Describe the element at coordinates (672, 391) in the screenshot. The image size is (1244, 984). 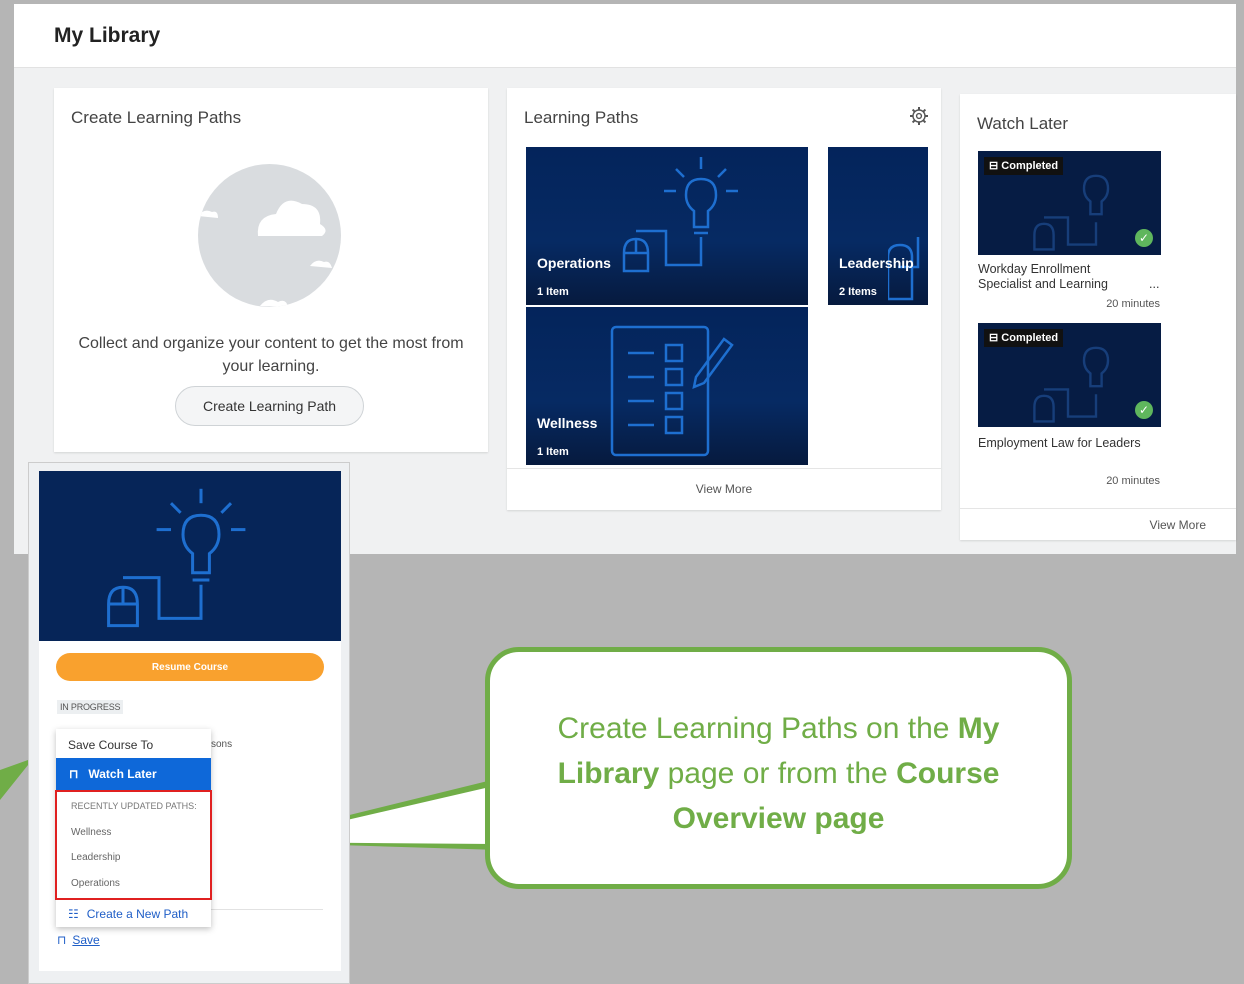
I see `checklist-icon` at that location.